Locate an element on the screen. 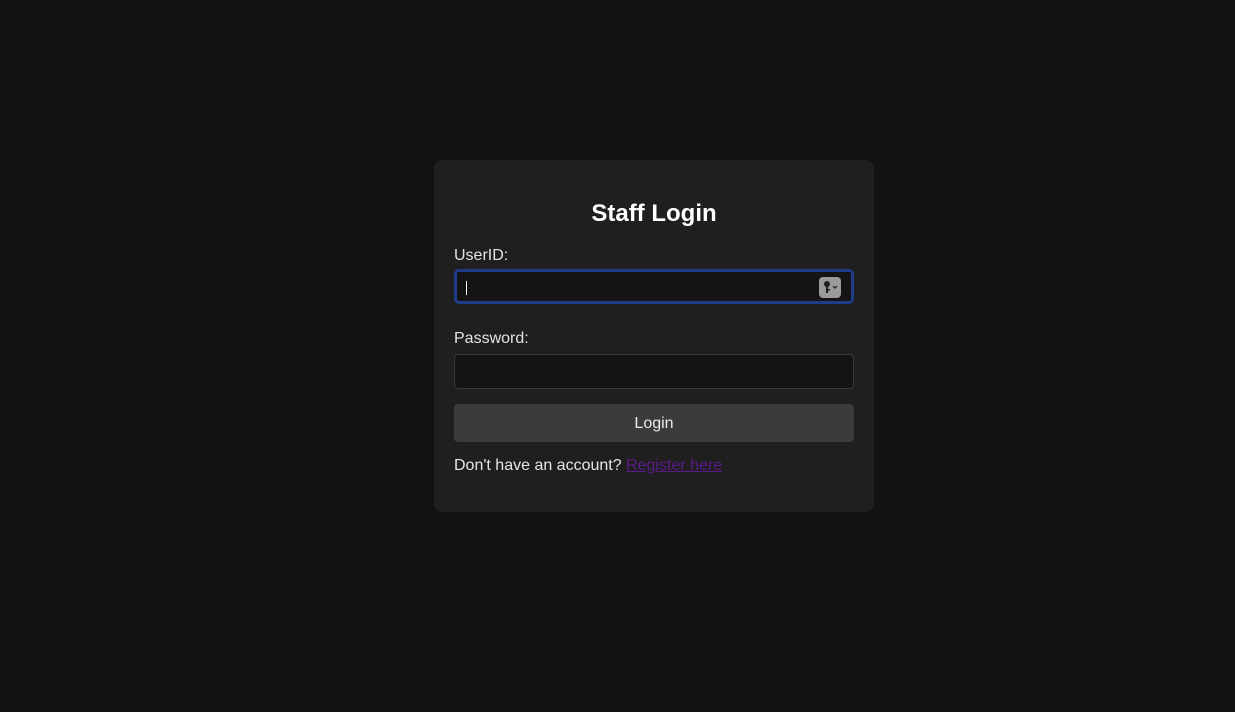 This screenshot has height=712, width=1235. register-link: Register here is located at coordinates (674, 465).